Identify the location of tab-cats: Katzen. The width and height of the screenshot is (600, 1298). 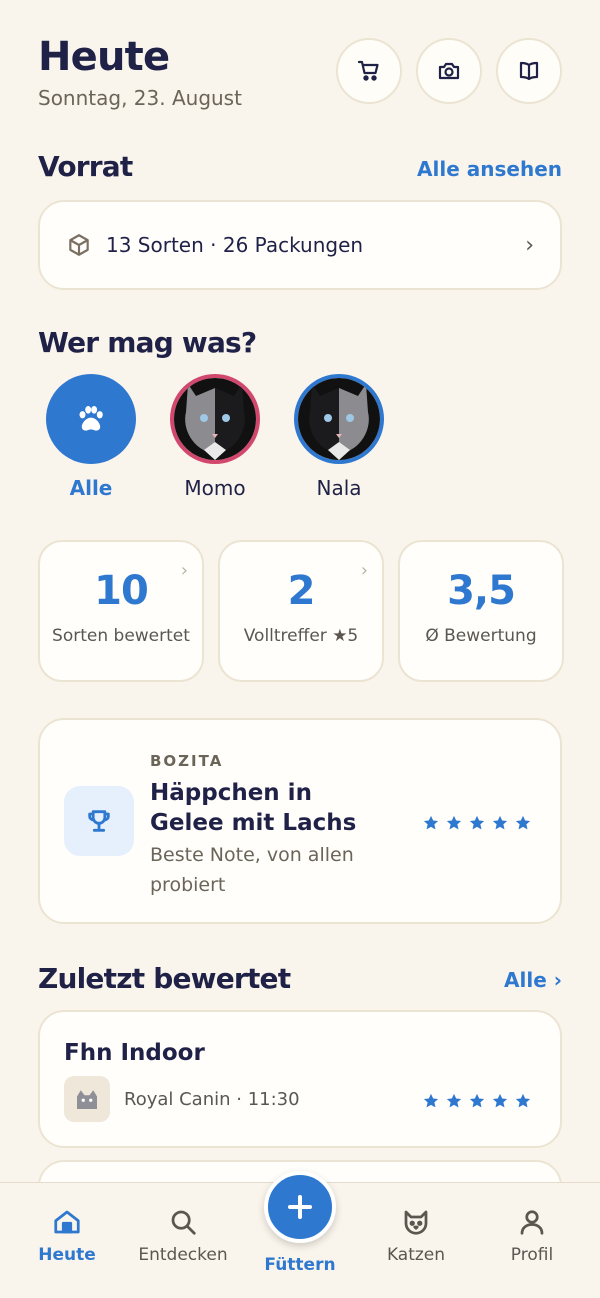
(416, 1236).